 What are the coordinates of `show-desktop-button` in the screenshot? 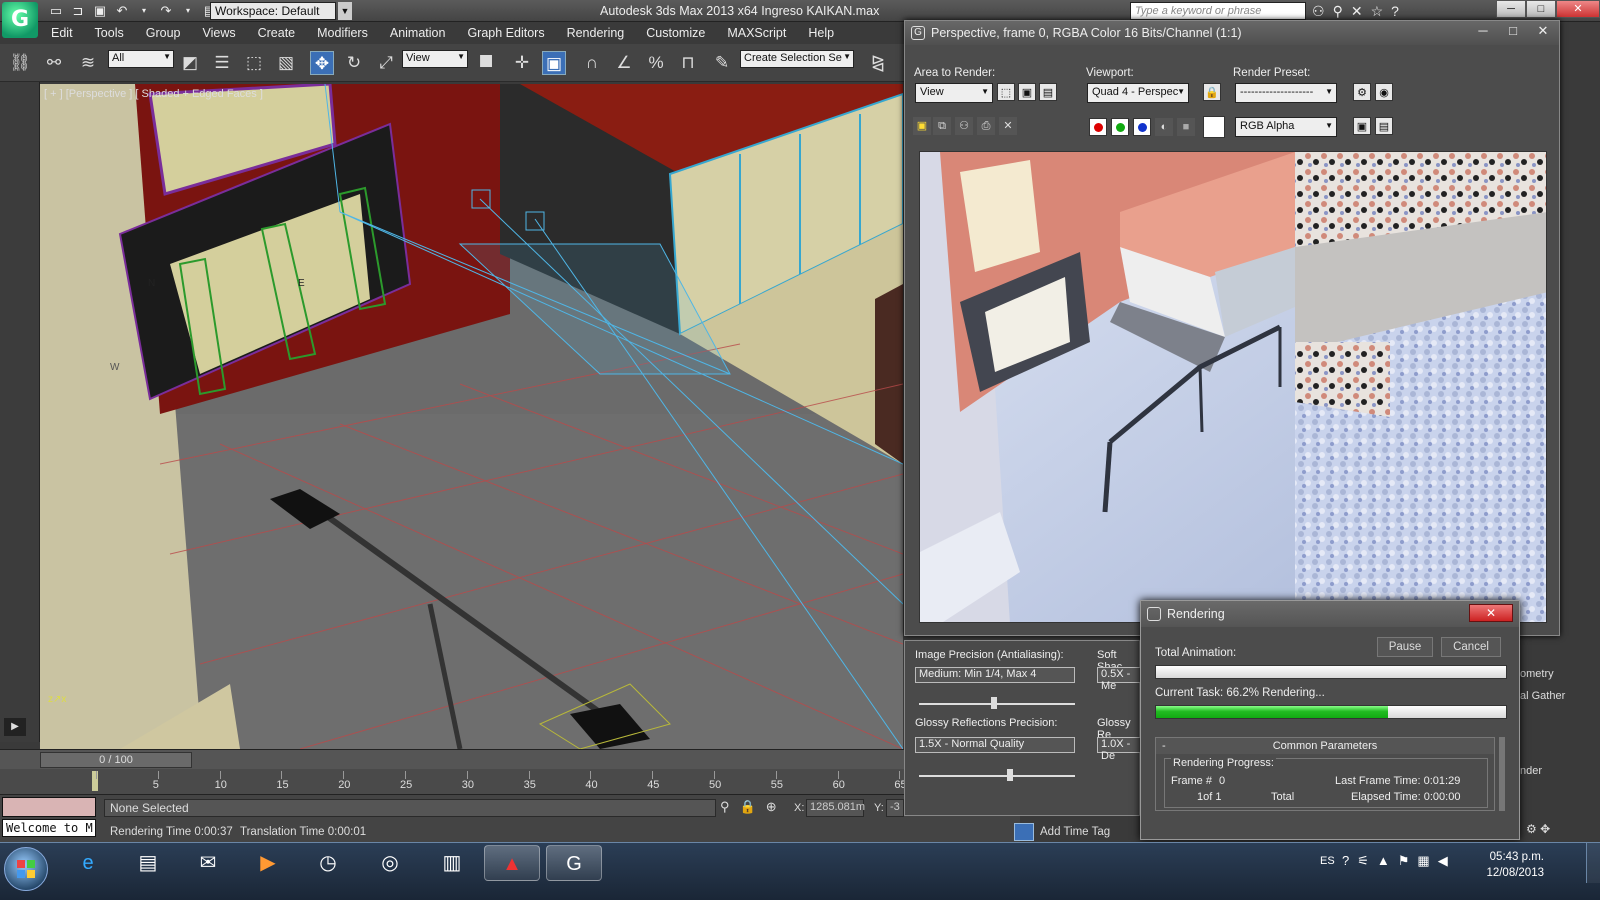 It's located at (1593, 863).